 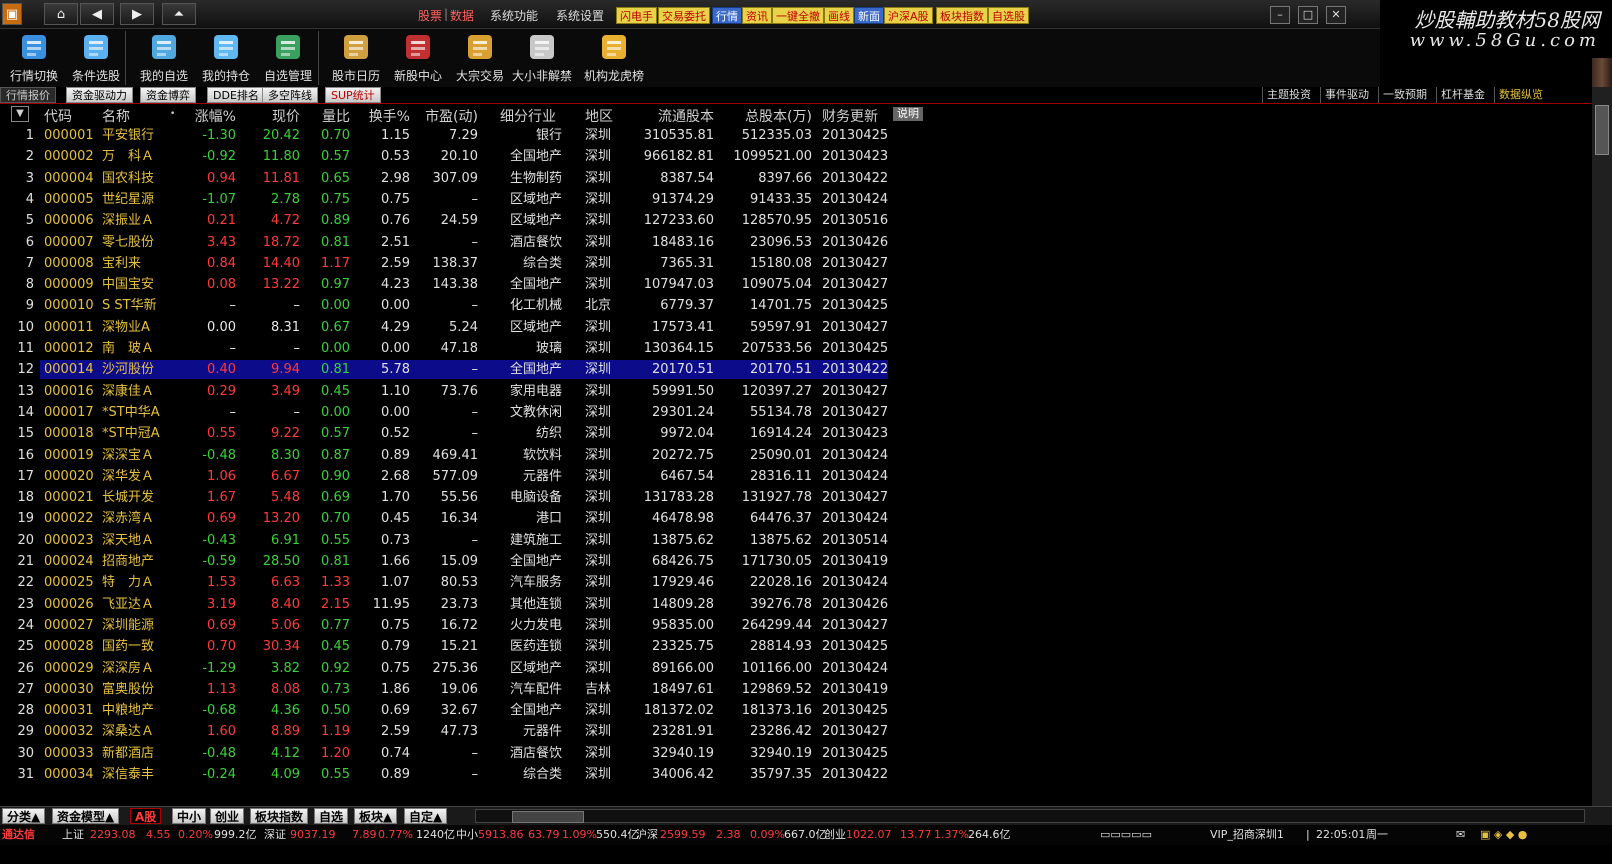 I want to click on toolbar-medal-button: 机构龙虎榜, so click(x=614, y=58).